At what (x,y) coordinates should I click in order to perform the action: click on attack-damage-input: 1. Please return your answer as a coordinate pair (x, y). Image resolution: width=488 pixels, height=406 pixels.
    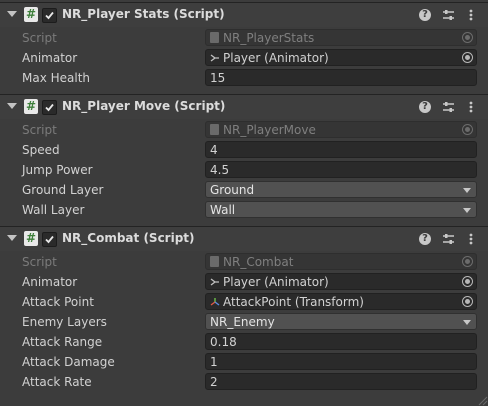
    Looking at the image, I should click on (341, 361).